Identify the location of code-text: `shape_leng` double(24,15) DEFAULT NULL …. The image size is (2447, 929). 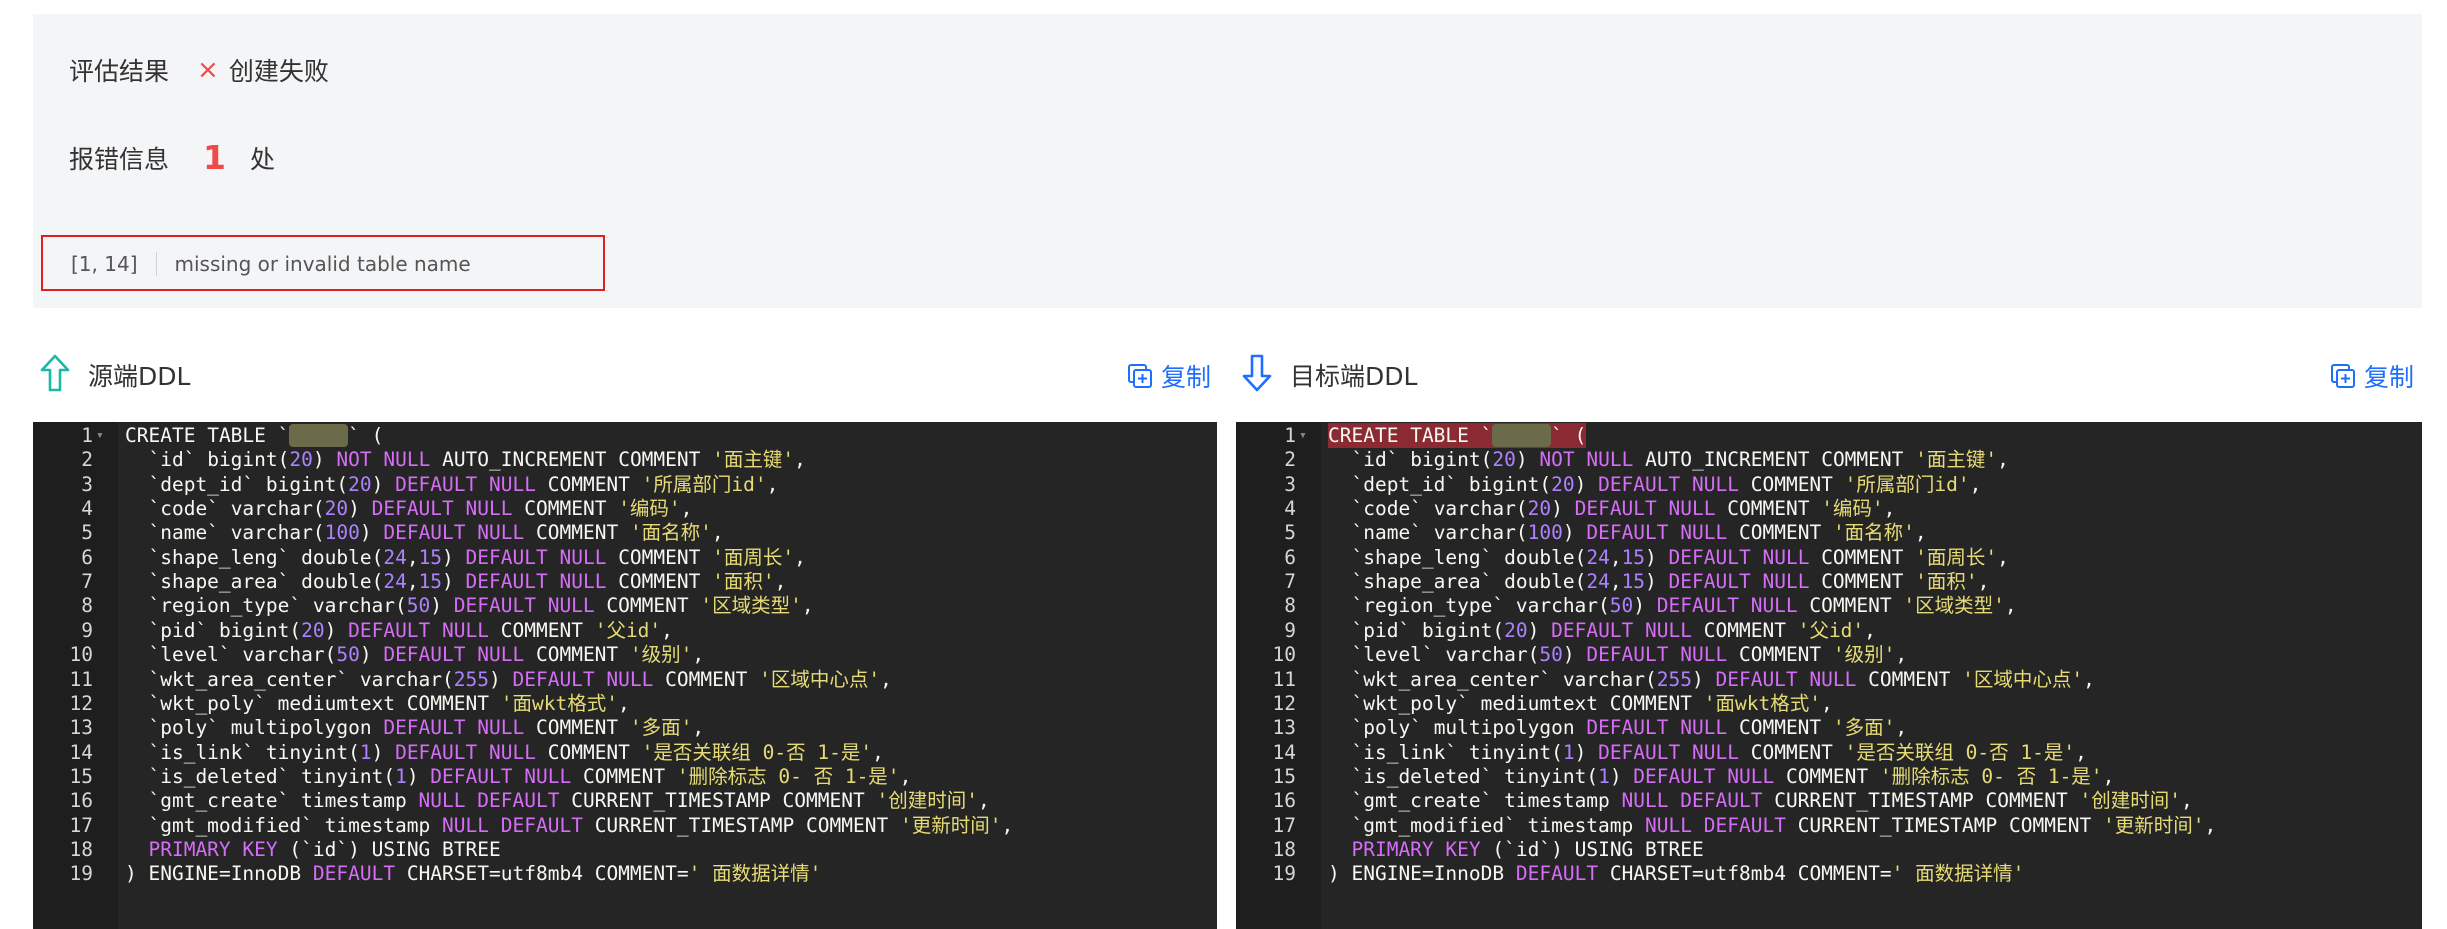
(1680, 557).